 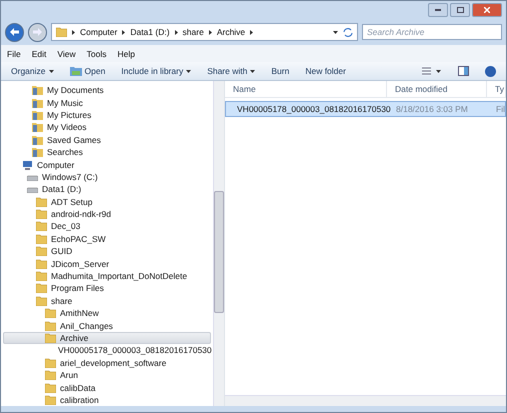 I want to click on menu-item: Tools, so click(x=96, y=53).